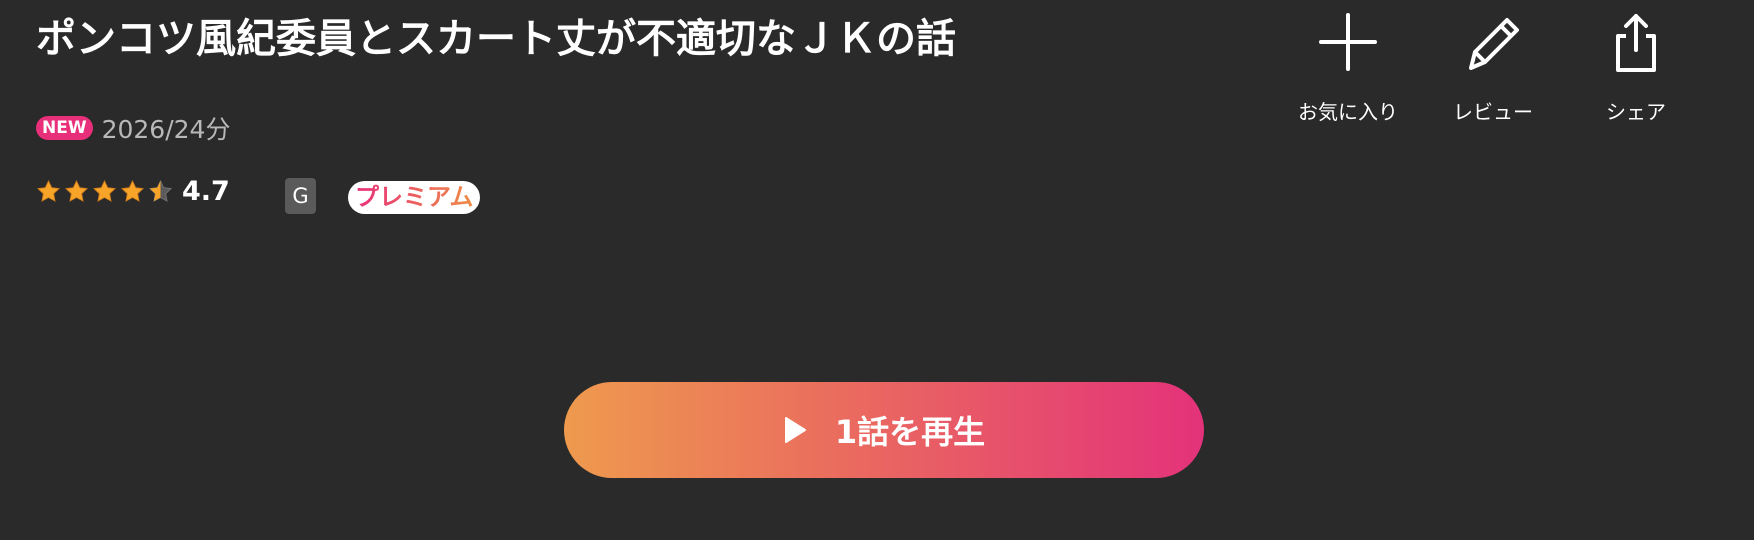  What do you see at coordinates (1493, 112) in the screenshot?
I see `review-label: レビュー` at bounding box center [1493, 112].